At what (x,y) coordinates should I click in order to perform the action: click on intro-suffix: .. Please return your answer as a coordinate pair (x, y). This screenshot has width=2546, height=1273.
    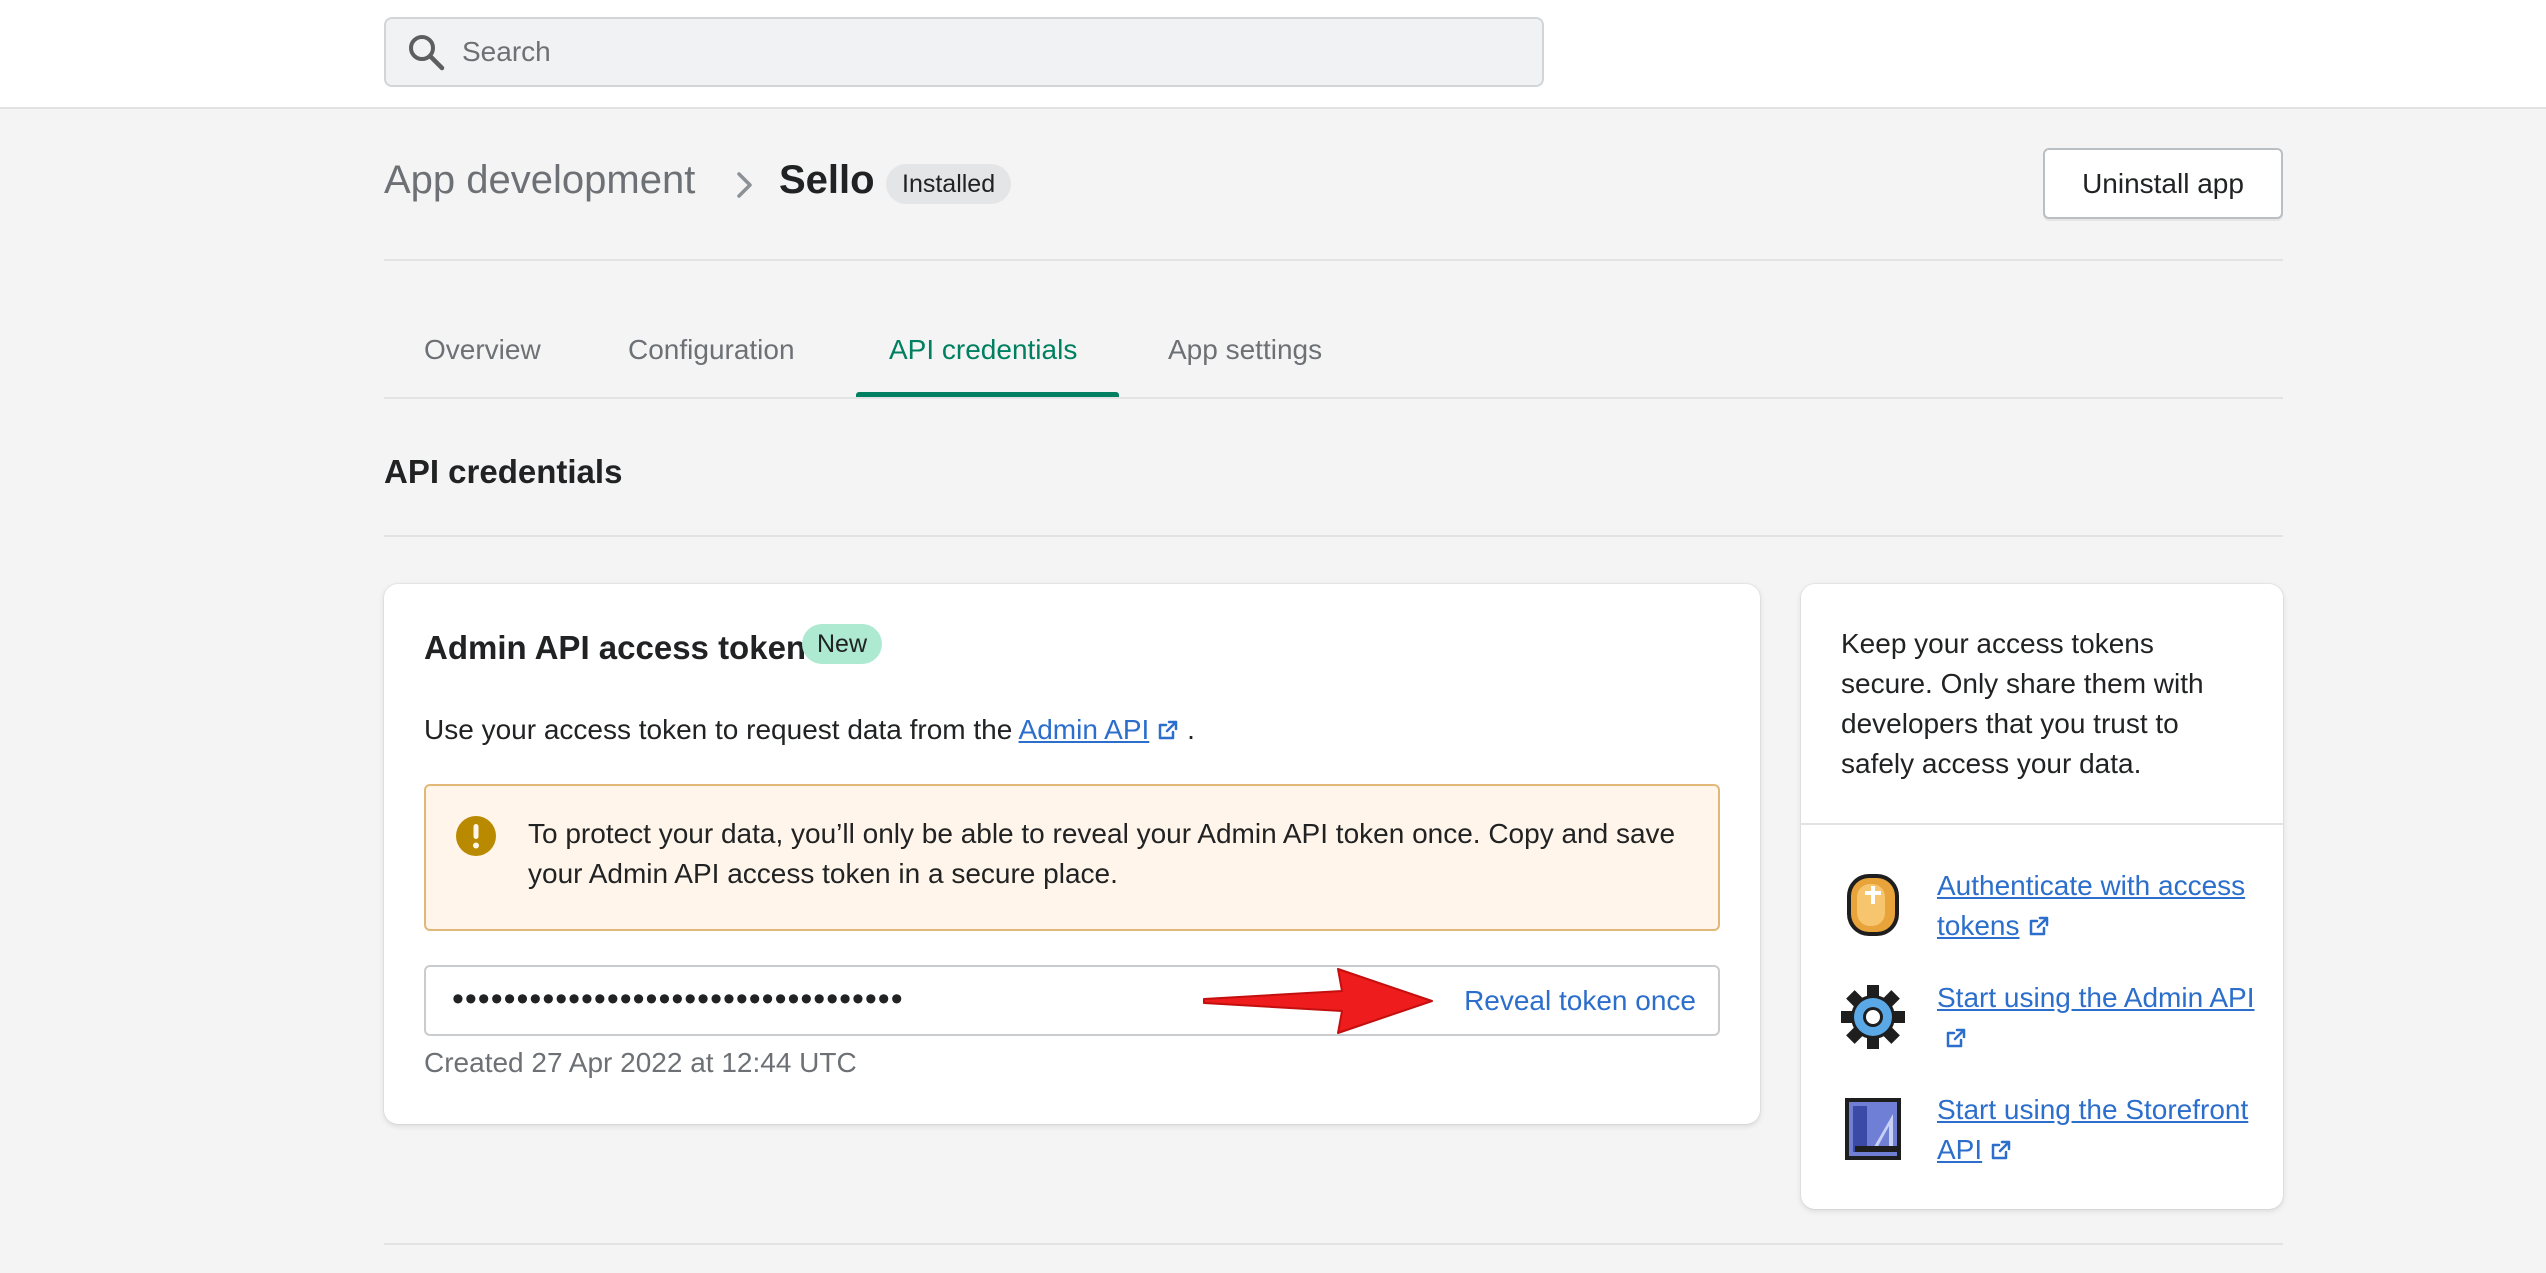
    Looking at the image, I should click on (1191, 729).